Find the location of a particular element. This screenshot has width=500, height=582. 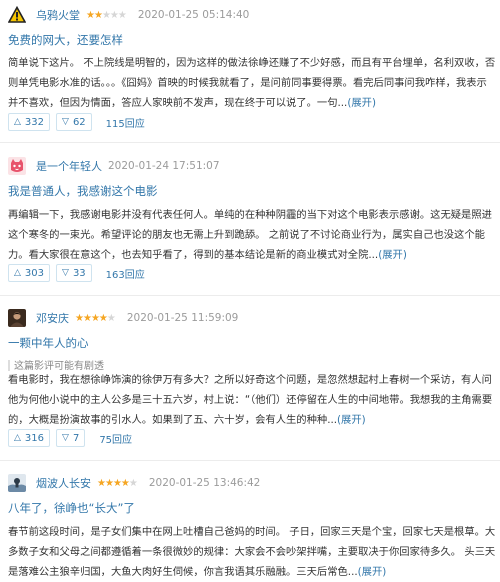

review-header: 烟波人长安 ★★★★★ 2020-01-25 13:46:42 is located at coordinates (134, 483).